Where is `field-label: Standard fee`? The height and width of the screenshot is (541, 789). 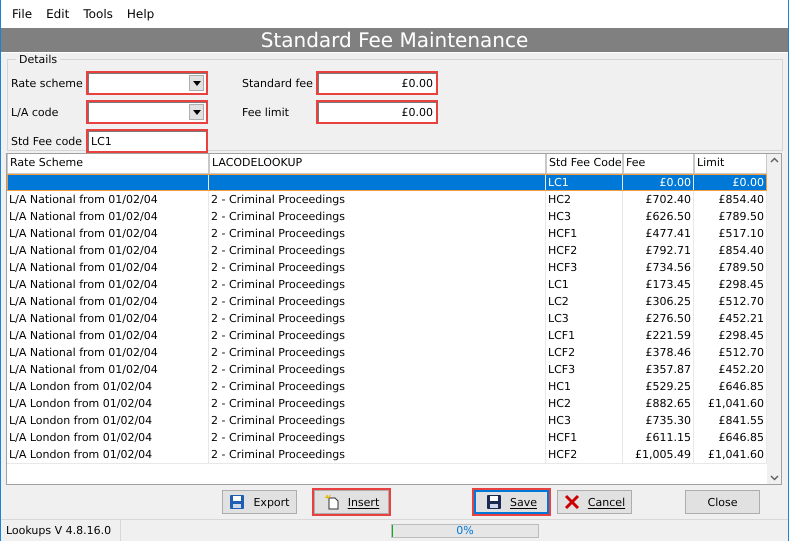
field-label: Standard fee is located at coordinates (278, 83).